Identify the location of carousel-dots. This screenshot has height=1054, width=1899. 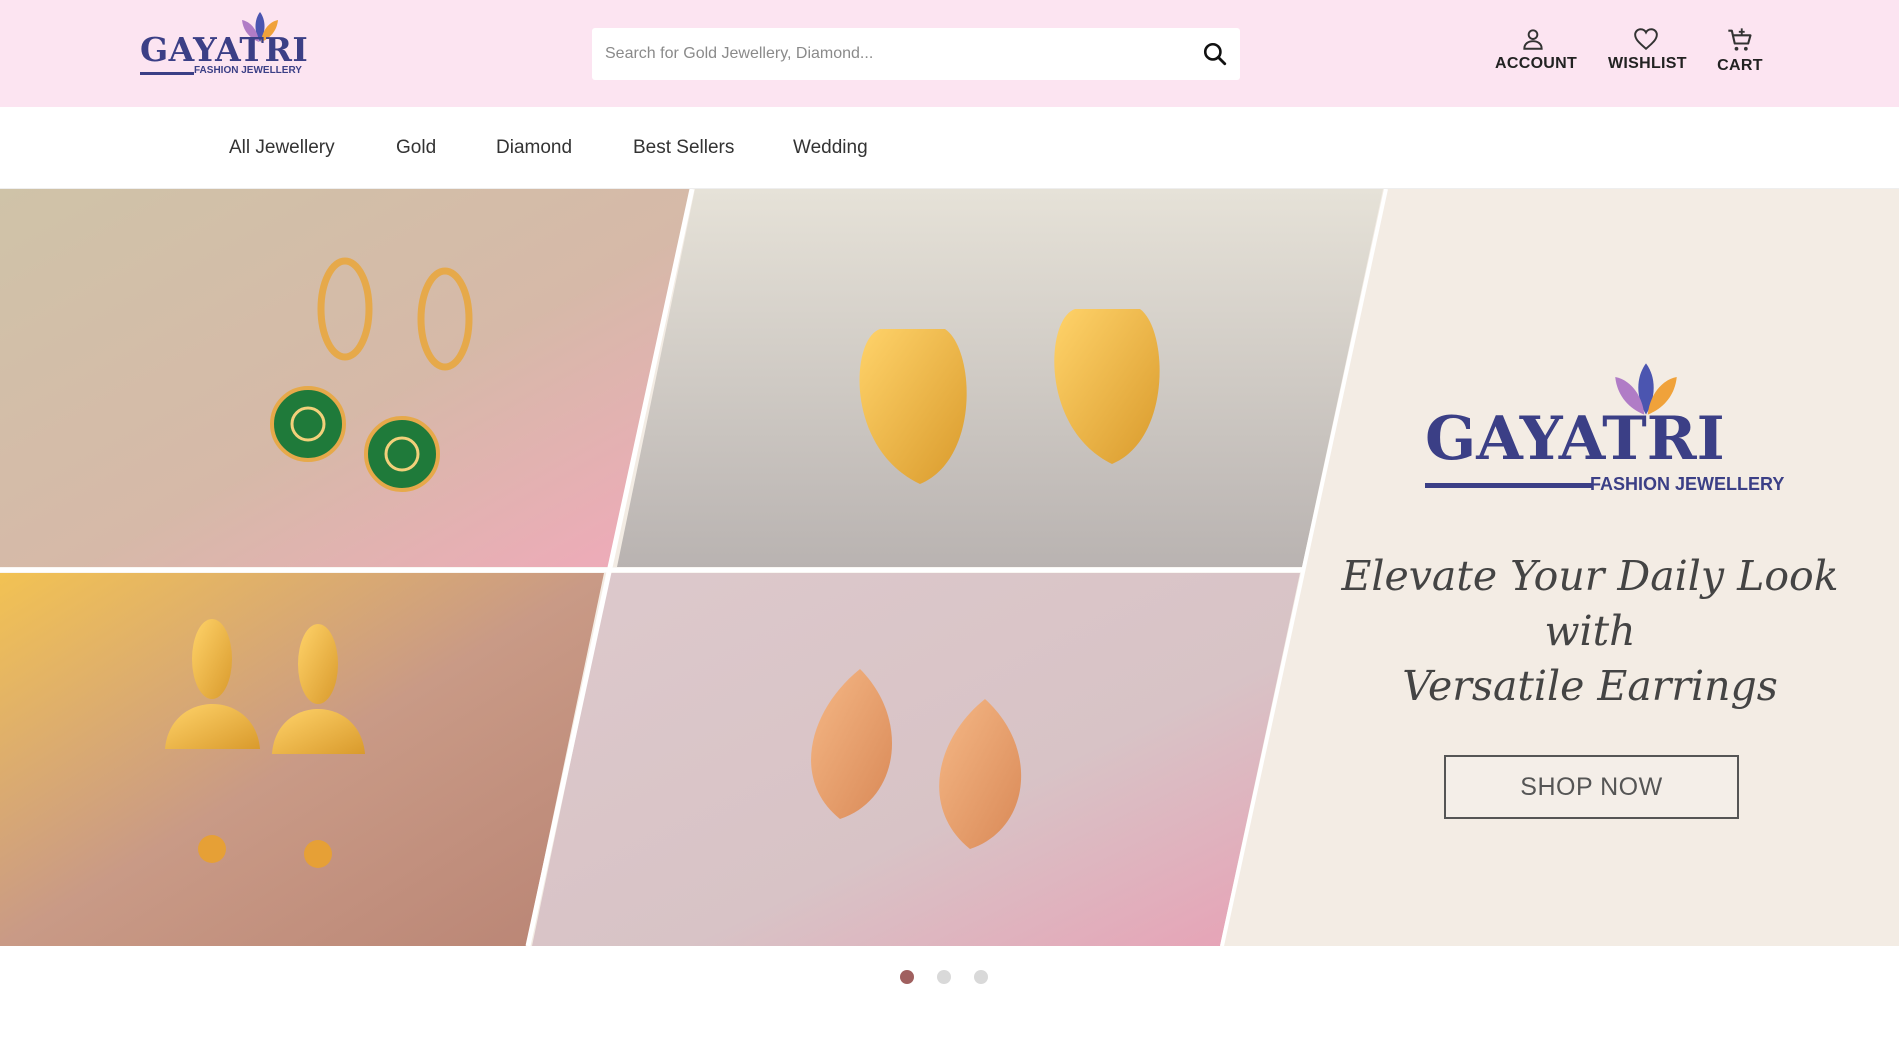
(950, 978).